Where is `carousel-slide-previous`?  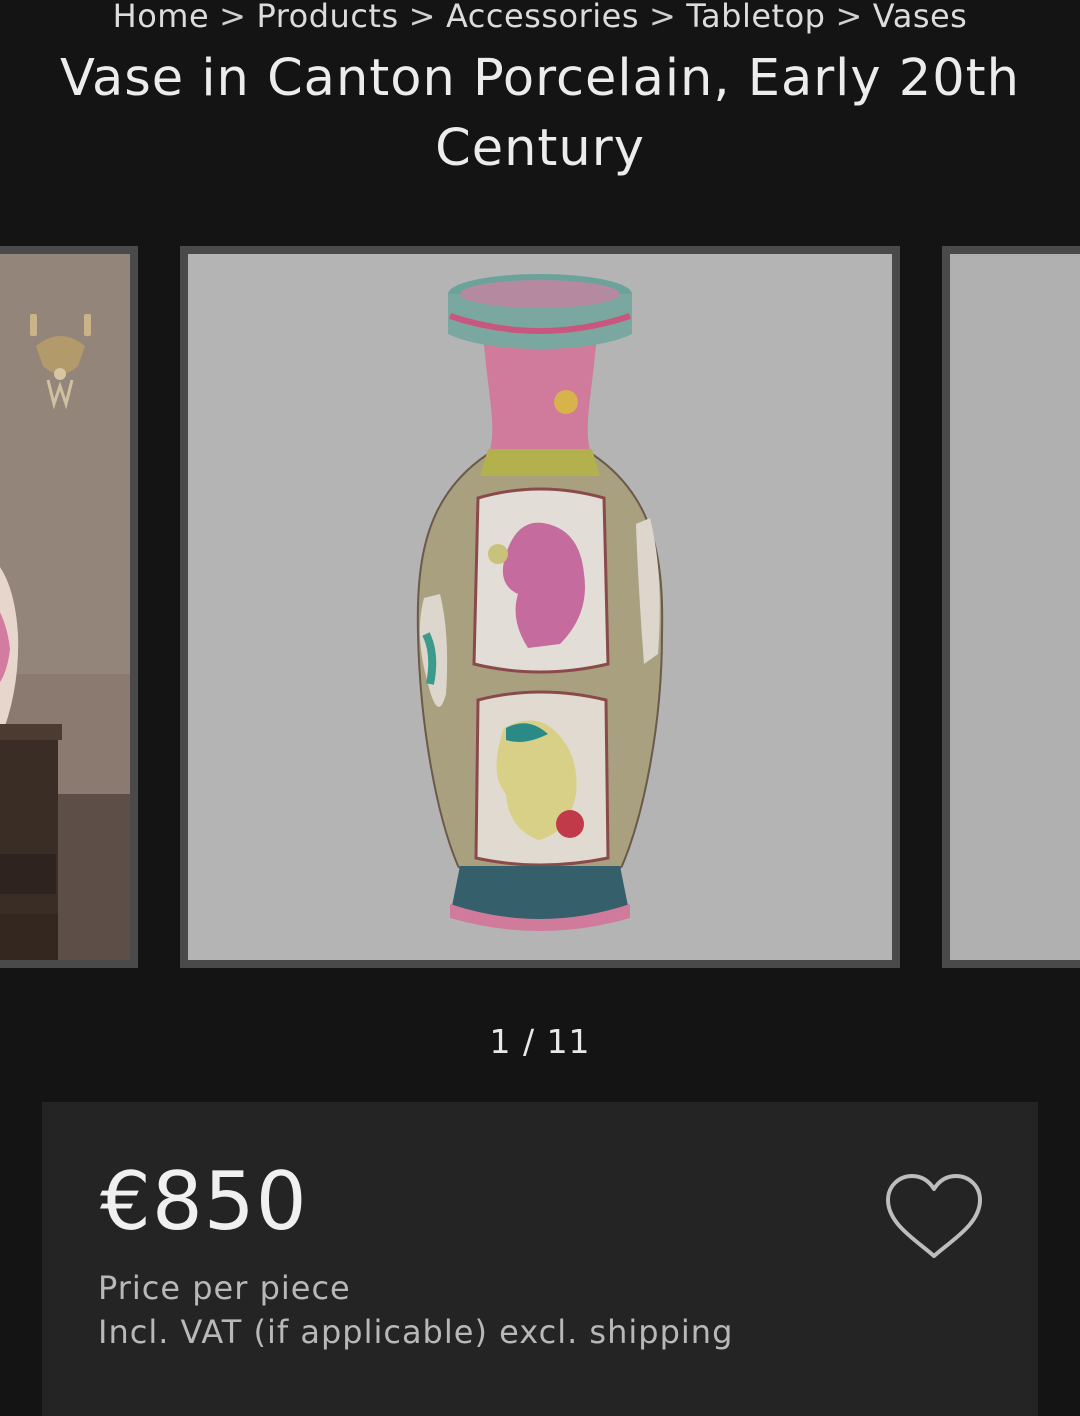 carousel-slide-previous is located at coordinates (69, 607).